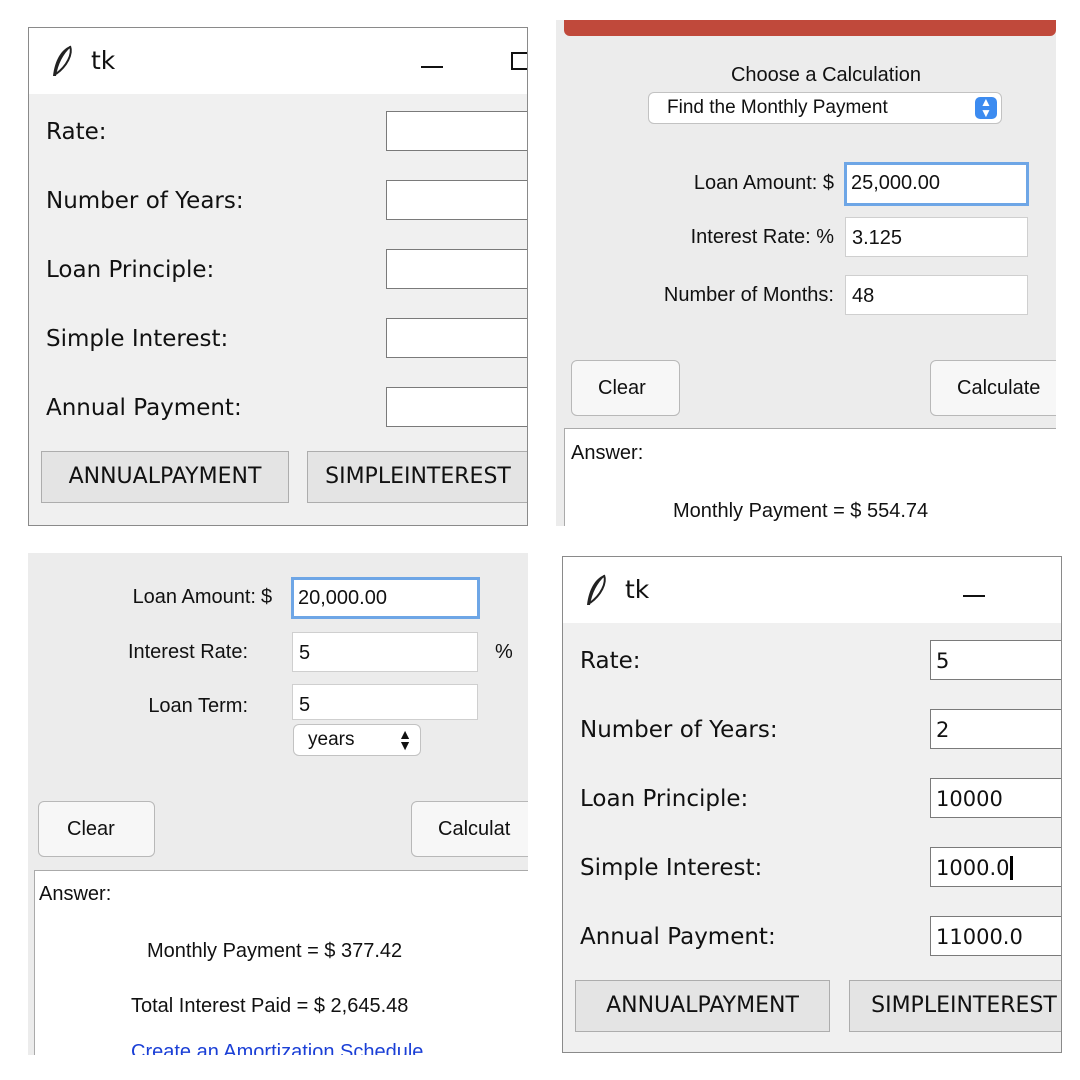 The image size is (1080, 1080). I want to click on term-unit-value: years, so click(331, 739).